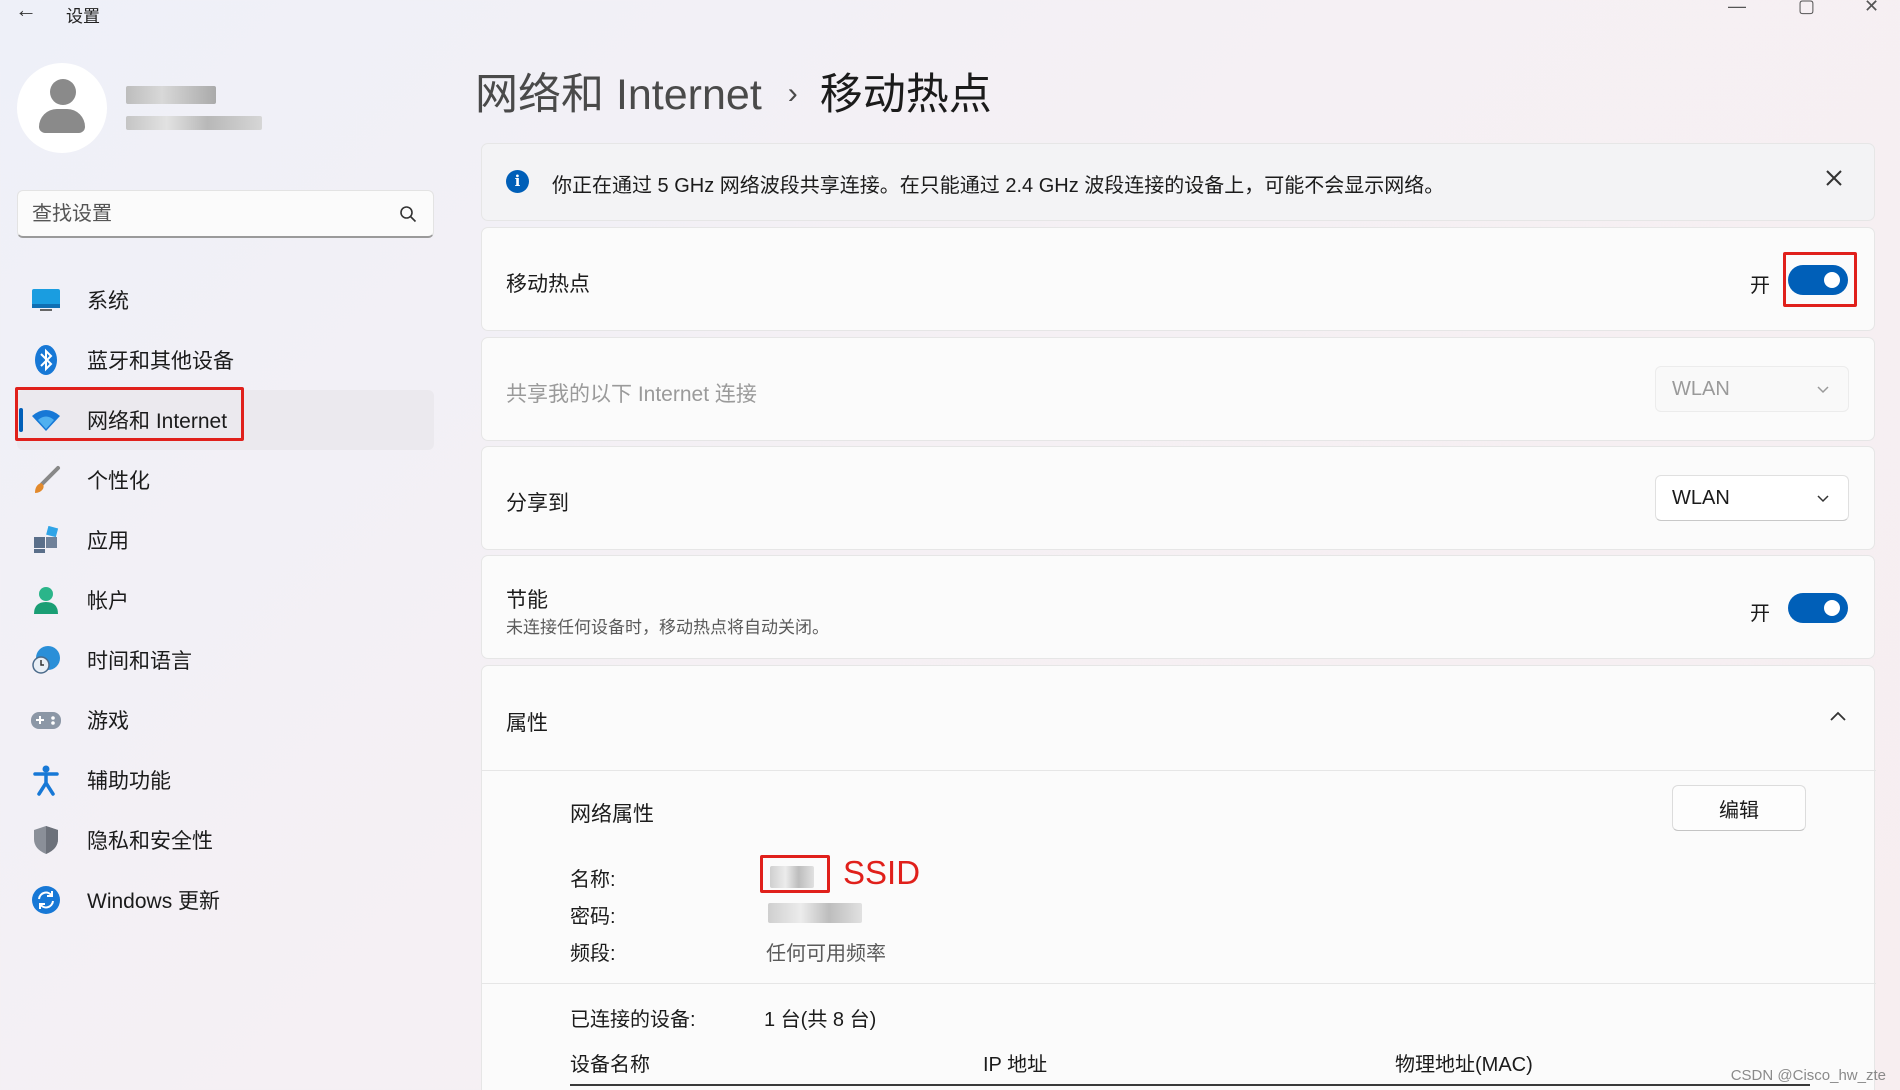 This screenshot has width=1900, height=1090. What do you see at coordinates (129, 414) in the screenshot?
I see `annotation-box-network` at bounding box center [129, 414].